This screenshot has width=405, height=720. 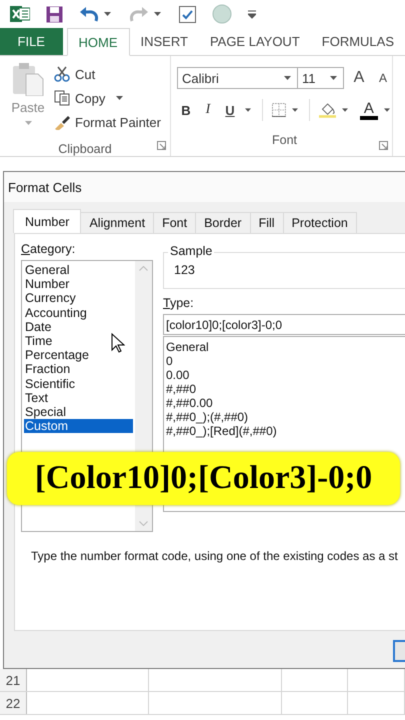 What do you see at coordinates (78, 369) in the screenshot?
I see `category-item: Fraction` at bounding box center [78, 369].